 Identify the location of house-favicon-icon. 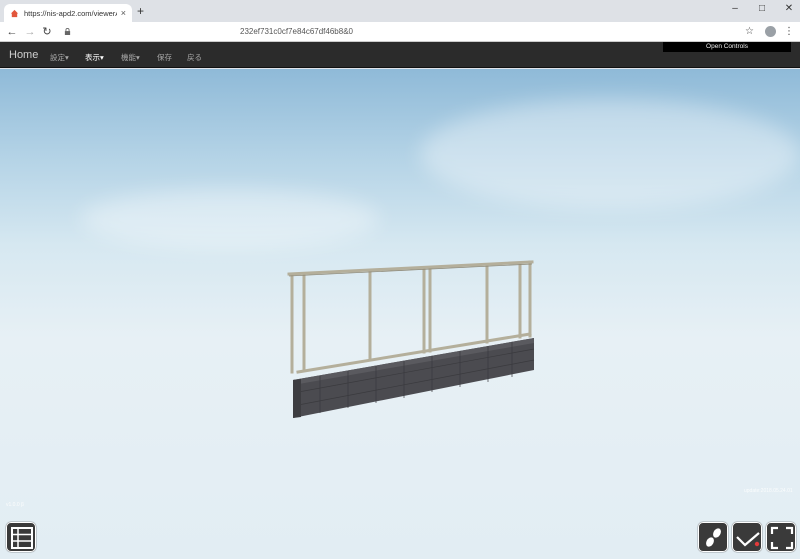
(14, 13).